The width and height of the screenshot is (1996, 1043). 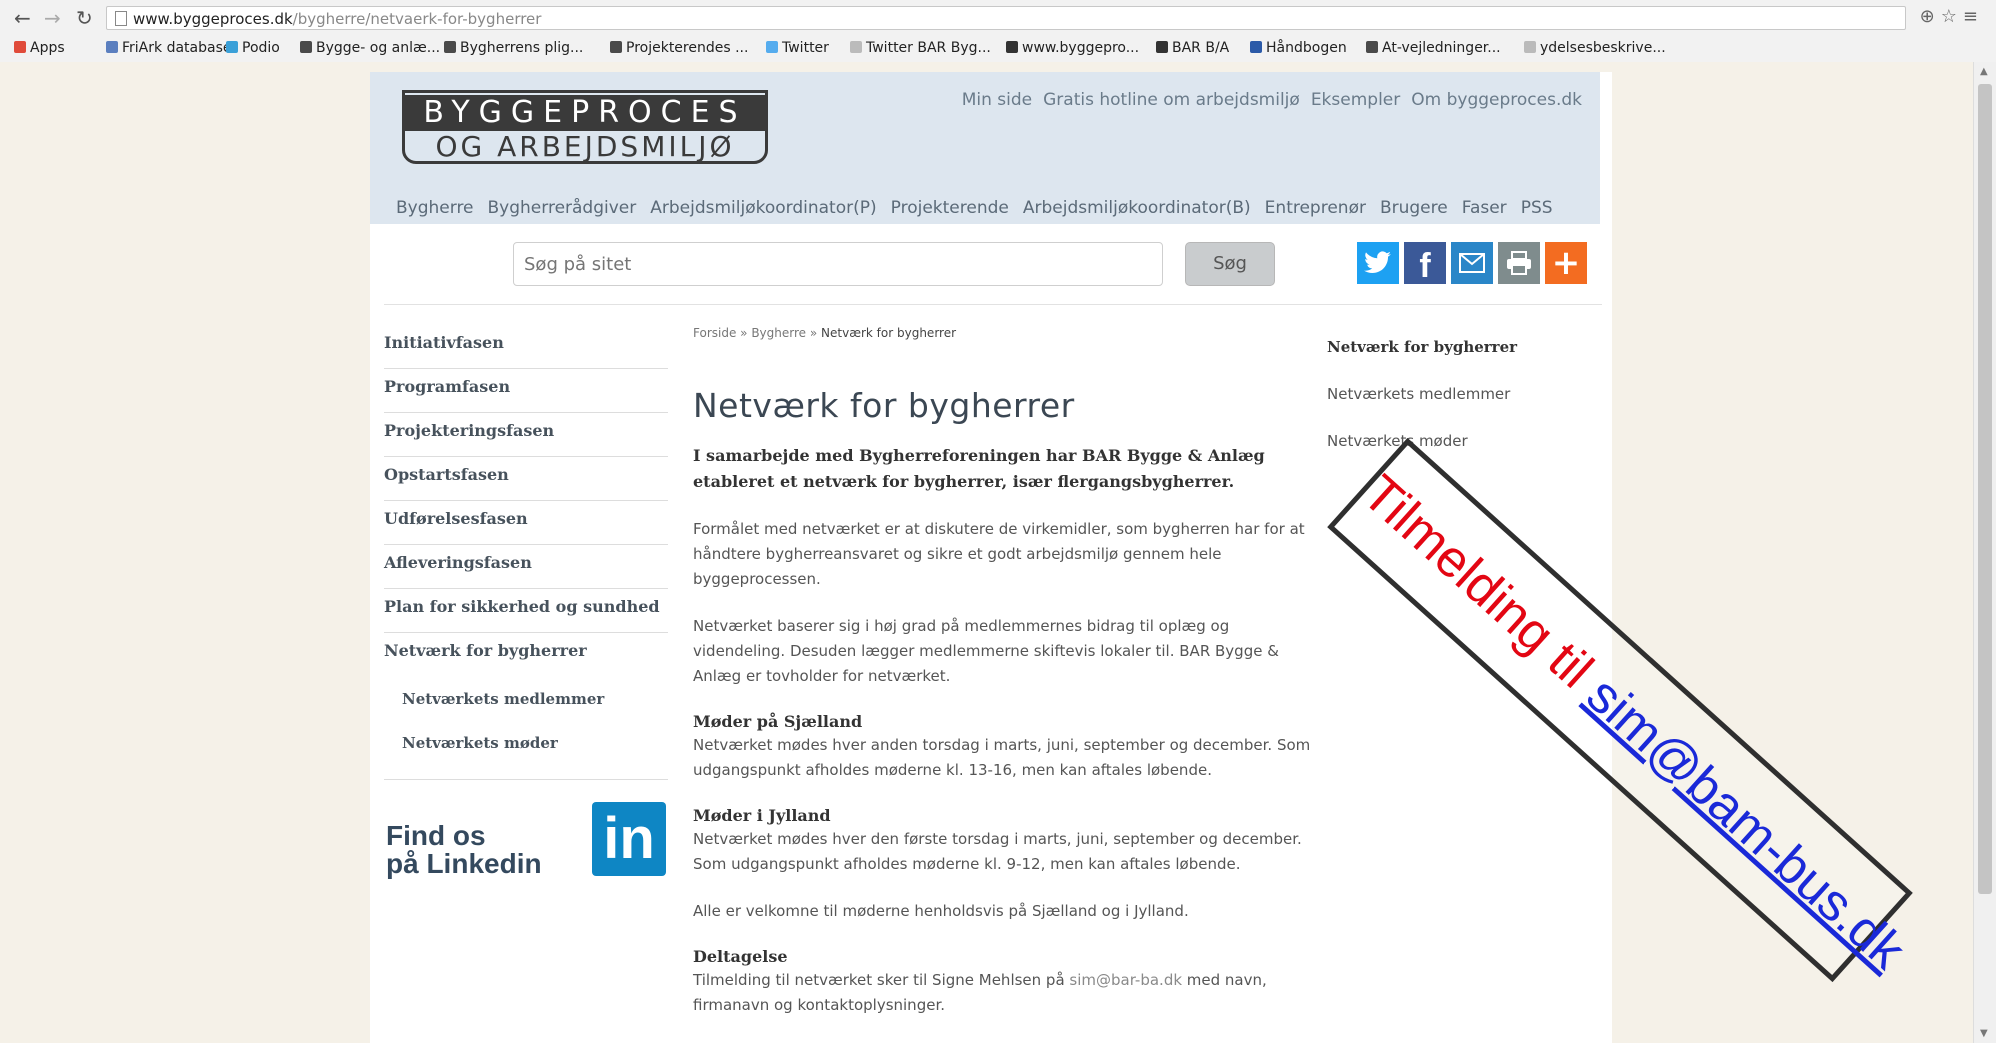 What do you see at coordinates (435, 208) in the screenshot?
I see `nav-bygherre: Bygherre` at bounding box center [435, 208].